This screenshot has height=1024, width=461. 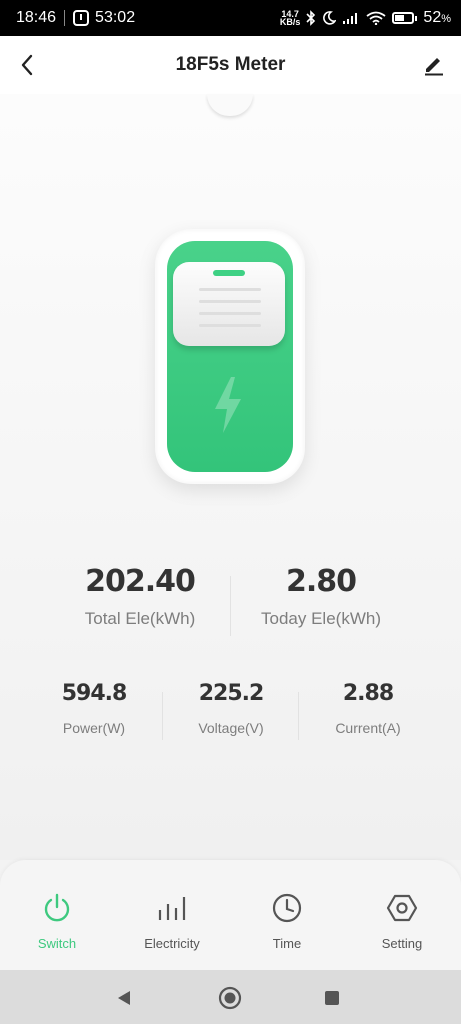 I want to click on stat-today-ele: 2.80 Today Ele(kWh), so click(x=321, y=596).